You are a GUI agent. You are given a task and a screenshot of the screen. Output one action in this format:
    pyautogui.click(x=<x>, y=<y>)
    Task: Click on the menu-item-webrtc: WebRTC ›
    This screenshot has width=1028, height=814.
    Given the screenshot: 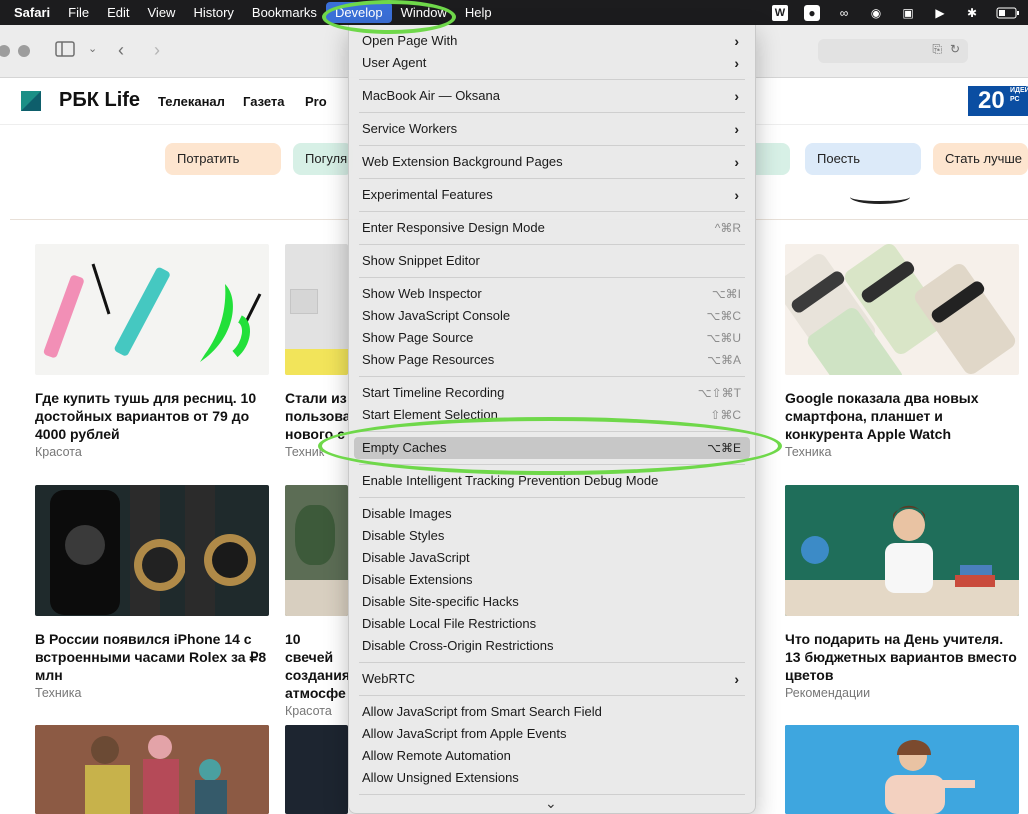 What is the action you would take?
    pyautogui.click(x=552, y=679)
    